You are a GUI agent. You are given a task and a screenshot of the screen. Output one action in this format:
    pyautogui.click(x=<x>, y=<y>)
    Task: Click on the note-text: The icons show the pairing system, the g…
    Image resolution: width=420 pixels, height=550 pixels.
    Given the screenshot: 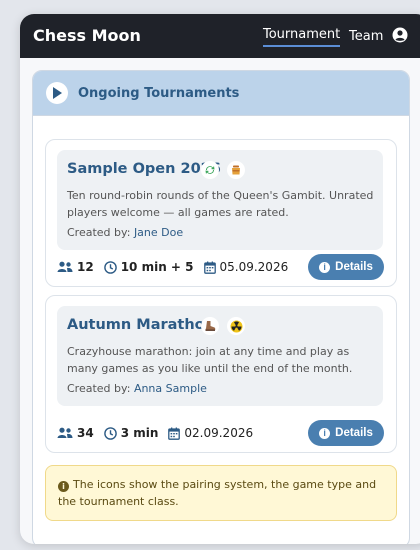 What is the action you would take?
    pyautogui.click(x=217, y=493)
    